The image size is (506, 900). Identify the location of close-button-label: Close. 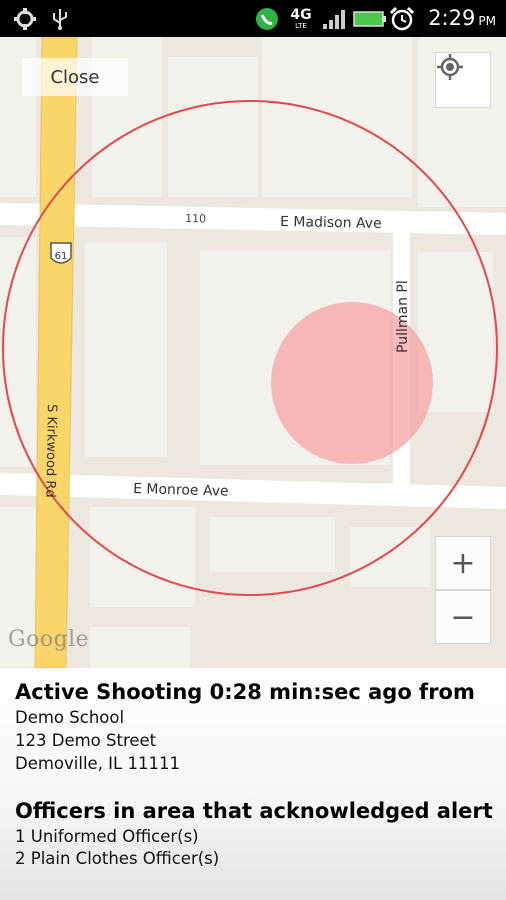
(75, 77).